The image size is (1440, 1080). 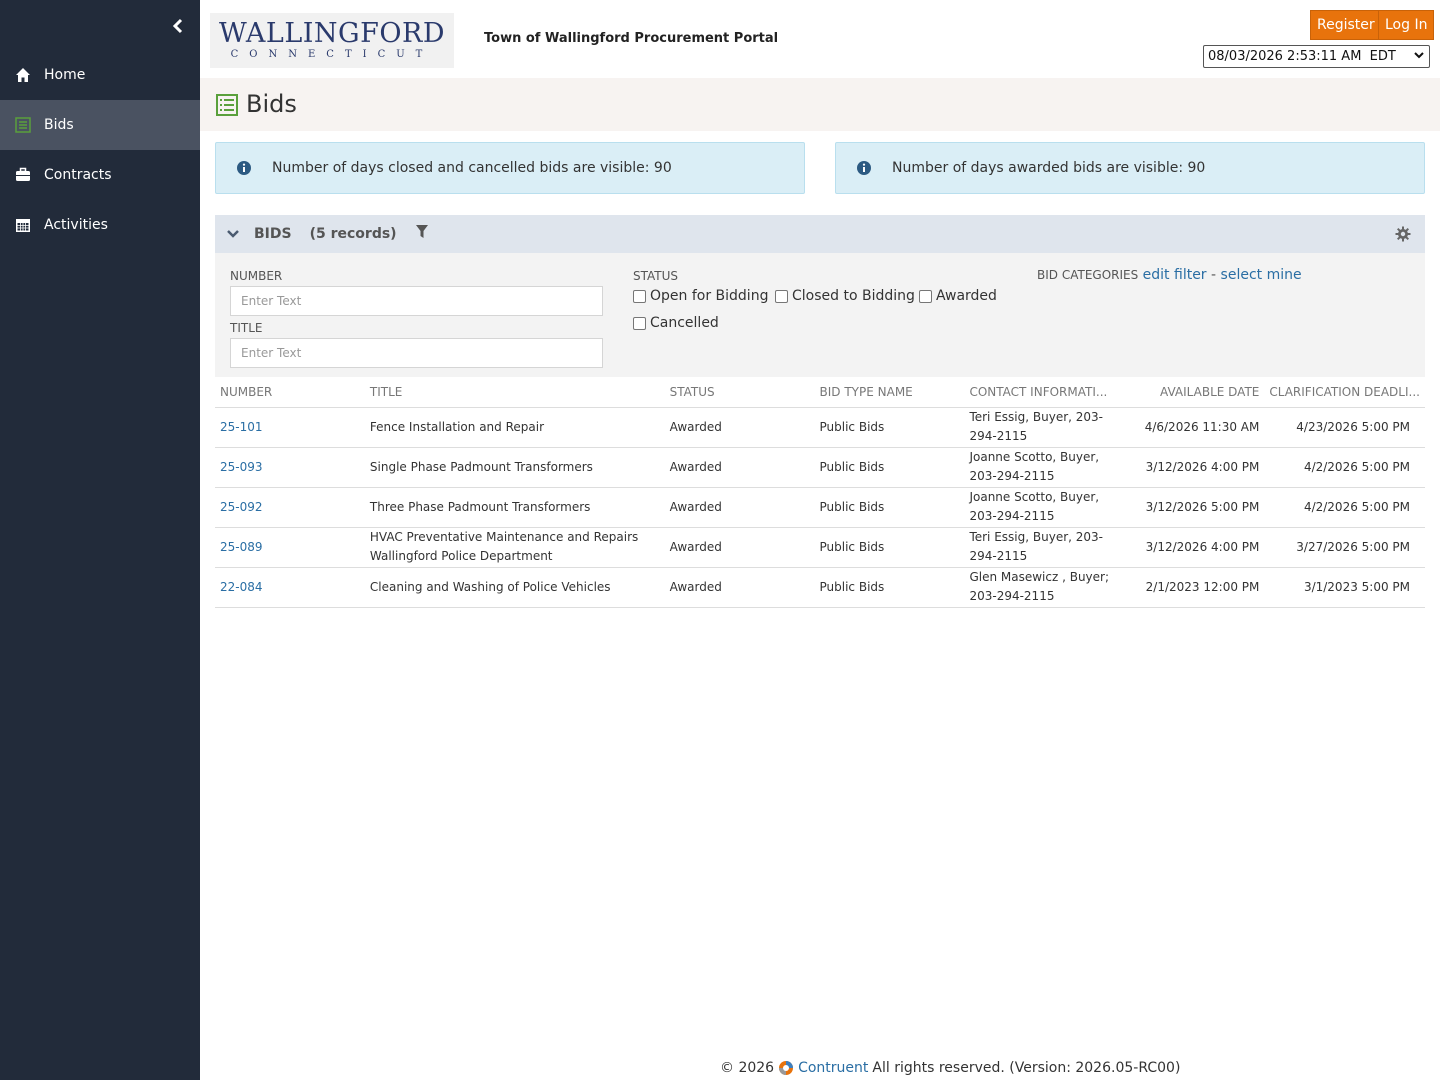 What do you see at coordinates (65, 75) in the screenshot?
I see `sidebar-item-label: Home` at bounding box center [65, 75].